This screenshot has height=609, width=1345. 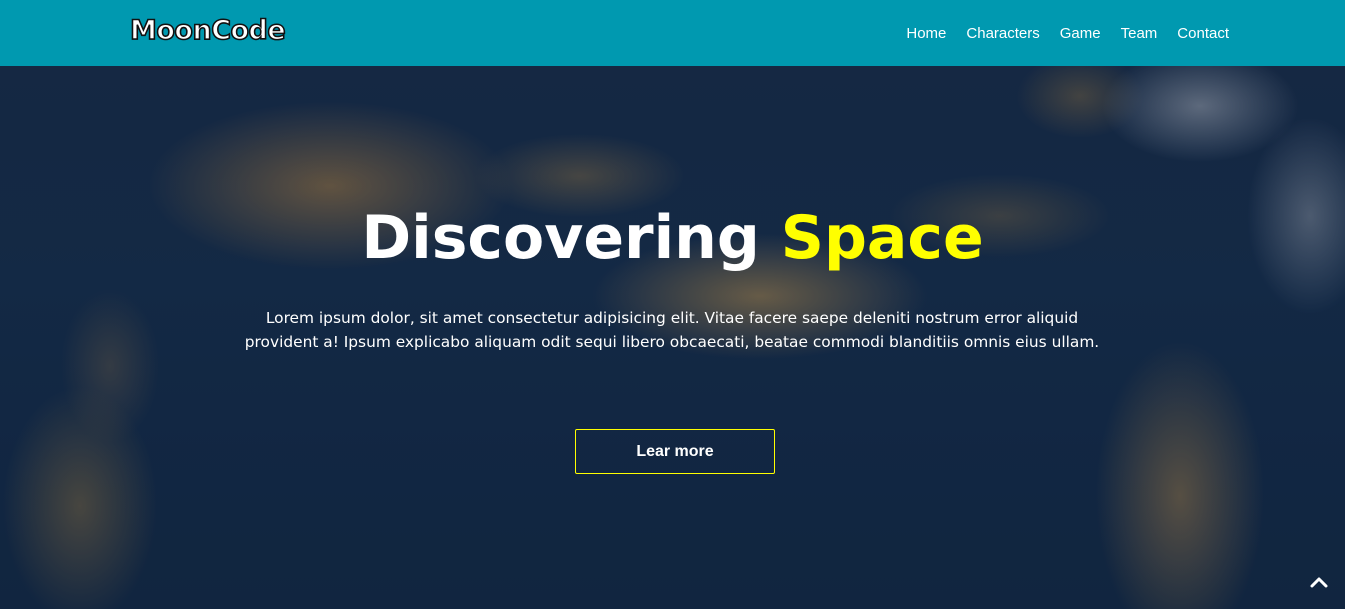 What do you see at coordinates (926, 33) in the screenshot?
I see `nav-link-home: Home` at bounding box center [926, 33].